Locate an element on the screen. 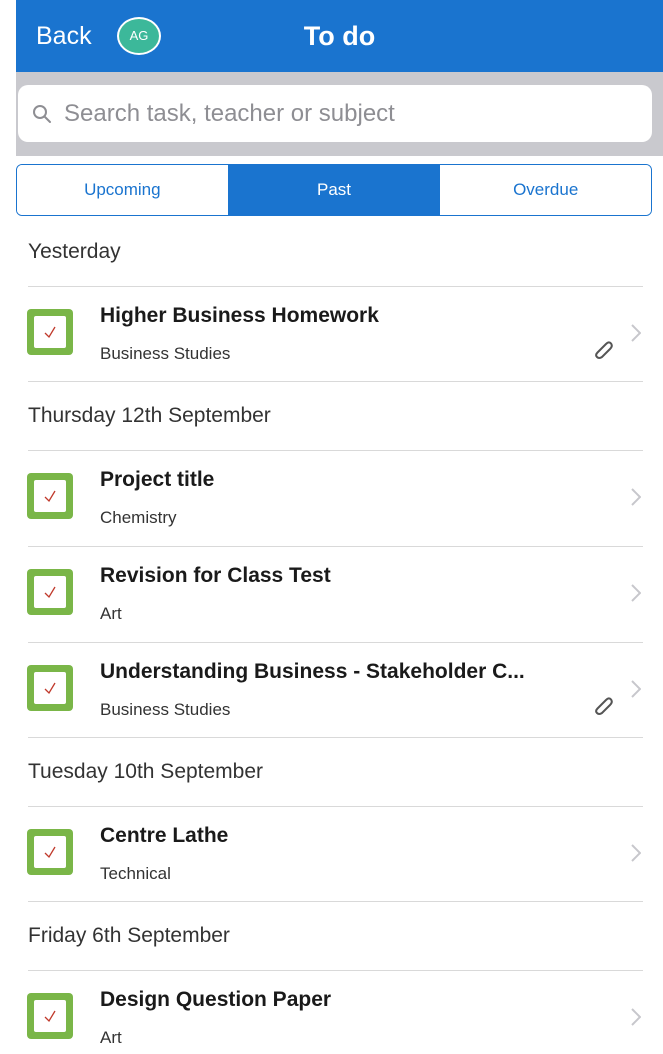 The width and height of the screenshot is (663, 1054). section-header: Friday 6th September is located at coordinates (339, 936).